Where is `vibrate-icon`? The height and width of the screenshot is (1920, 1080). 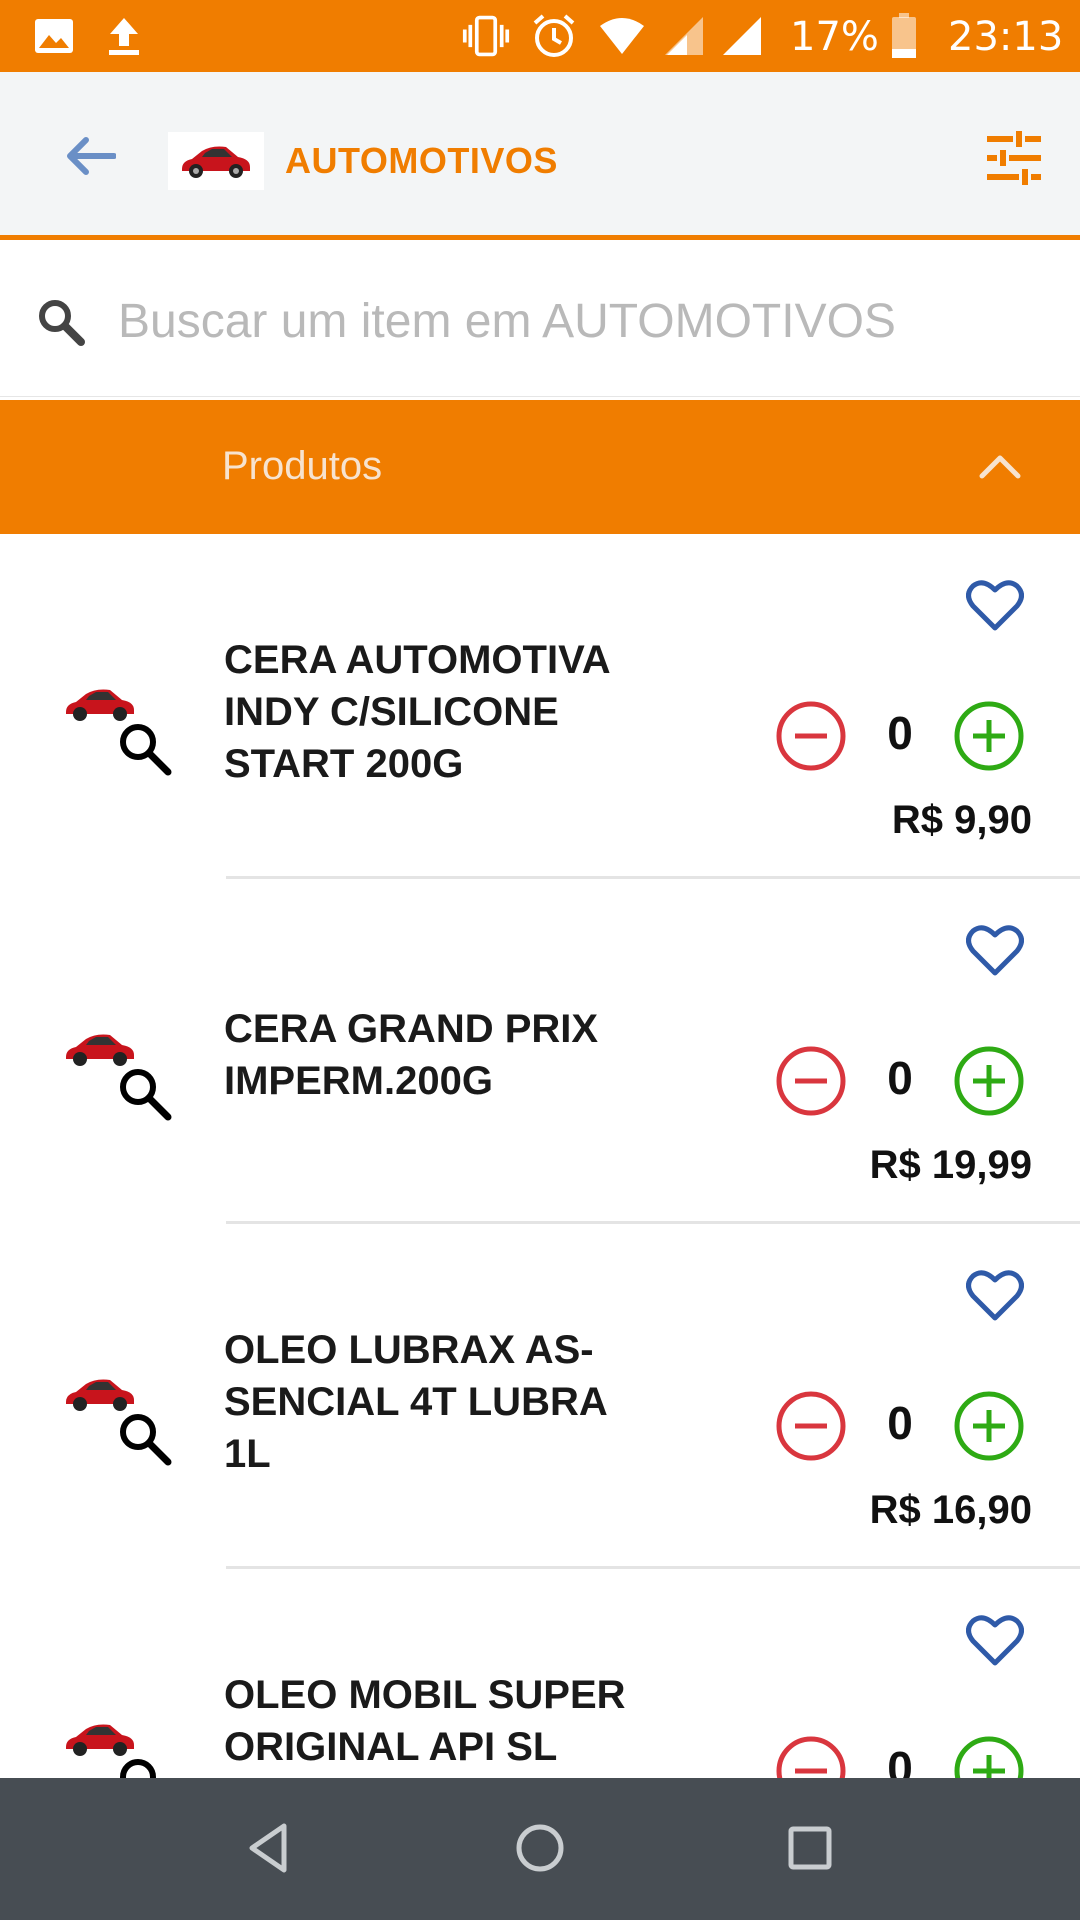
vibrate-icon is located at coordinates (486, 36).